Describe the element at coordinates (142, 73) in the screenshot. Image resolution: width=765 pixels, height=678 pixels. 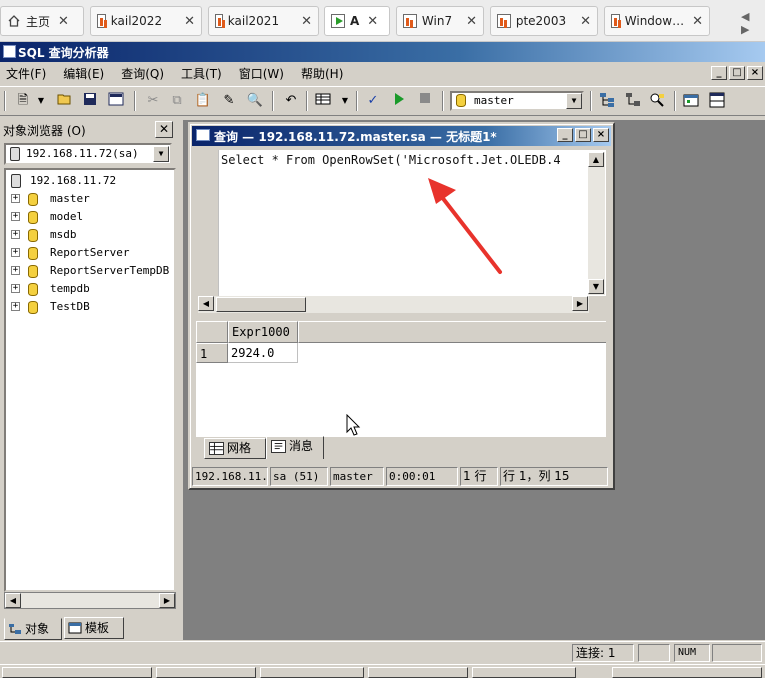
I see `menu-query: 查询(Q)` at that location.